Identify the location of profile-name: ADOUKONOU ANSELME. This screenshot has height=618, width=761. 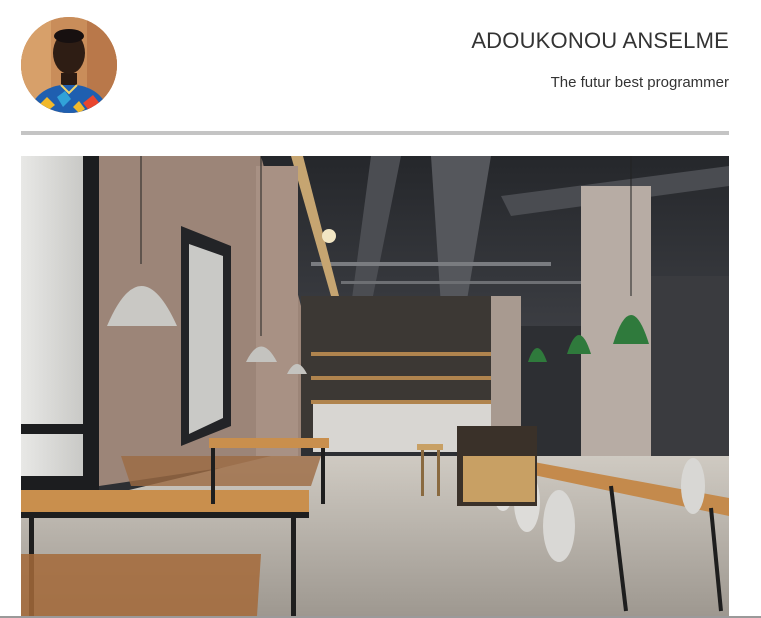
(600, 40).